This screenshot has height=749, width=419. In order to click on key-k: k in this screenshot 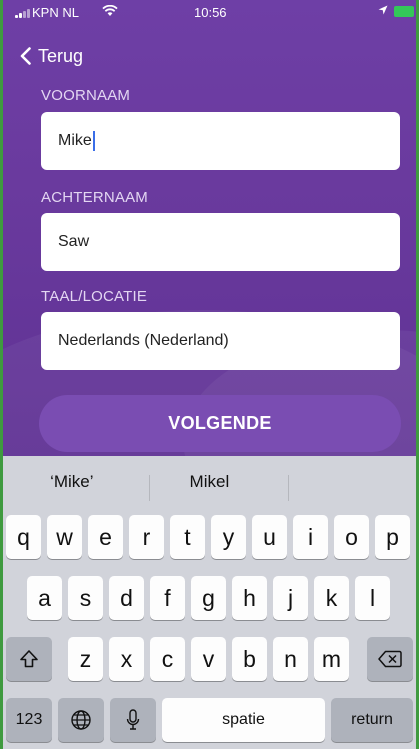, I will do `click(331, 598)`.